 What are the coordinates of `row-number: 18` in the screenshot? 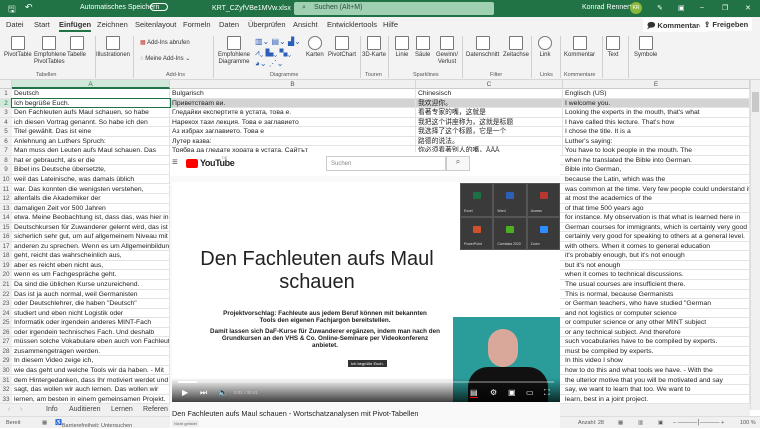 It's located at (6, 255).